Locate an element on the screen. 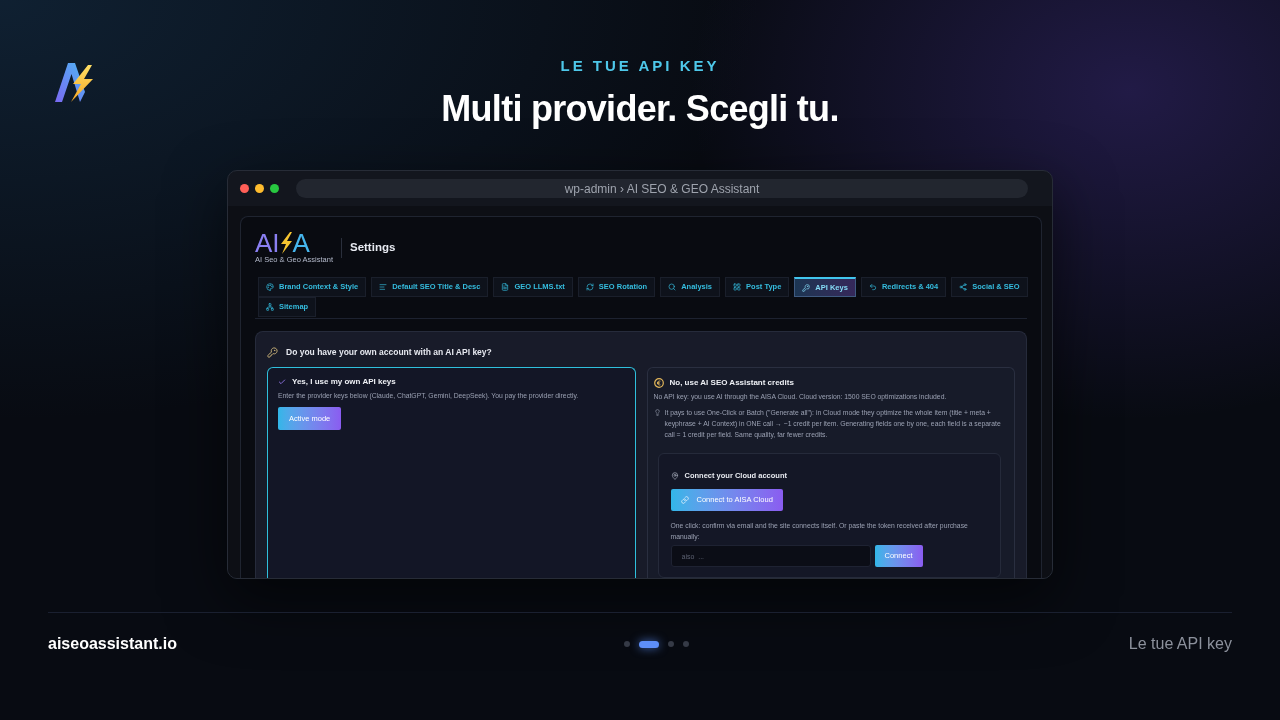 The image size is (1280, 720). slide-title: Multi provider. Scegli tu. is located at coordinates (640, 109).